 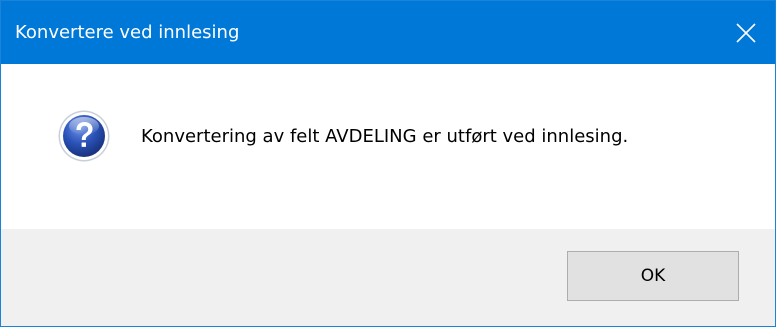 I want to click on close-icon, so click(x=746, y=32).